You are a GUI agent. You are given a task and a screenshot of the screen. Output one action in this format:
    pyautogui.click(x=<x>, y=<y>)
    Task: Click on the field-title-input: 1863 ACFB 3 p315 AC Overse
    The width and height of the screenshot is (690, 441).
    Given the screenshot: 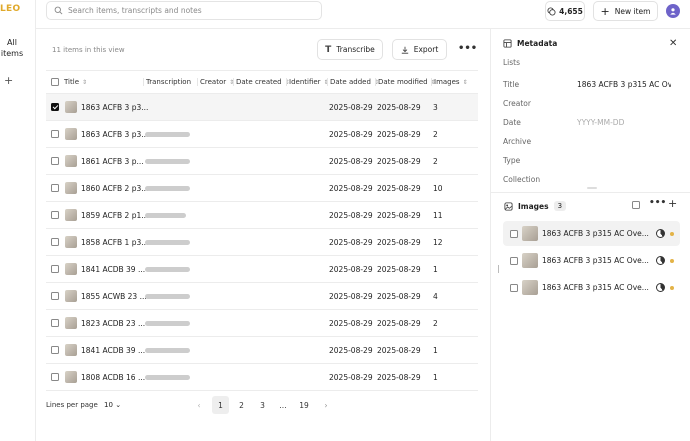 What is the action you would take?
    pyautogui.click(x=624, y=84)
    